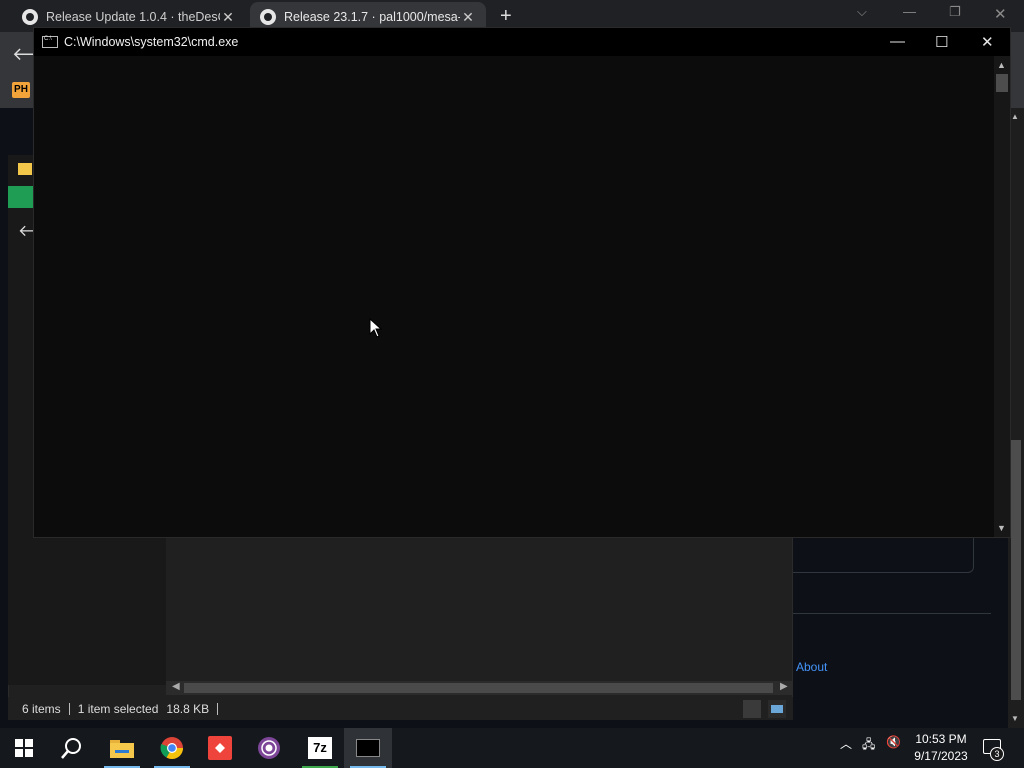 The height and width of the screenshot is (768, 1024). I want to click on taskbar-cmd, so click(368, 748).